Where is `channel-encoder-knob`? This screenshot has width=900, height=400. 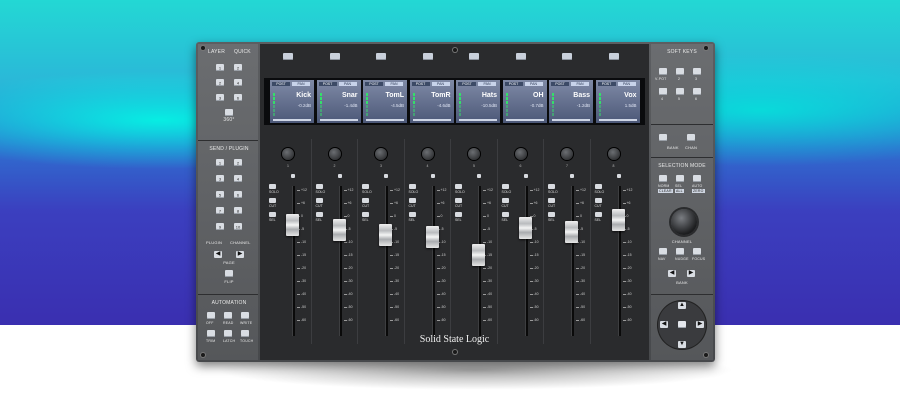
channel-encoder-knob is located at coordinates (684, 222).